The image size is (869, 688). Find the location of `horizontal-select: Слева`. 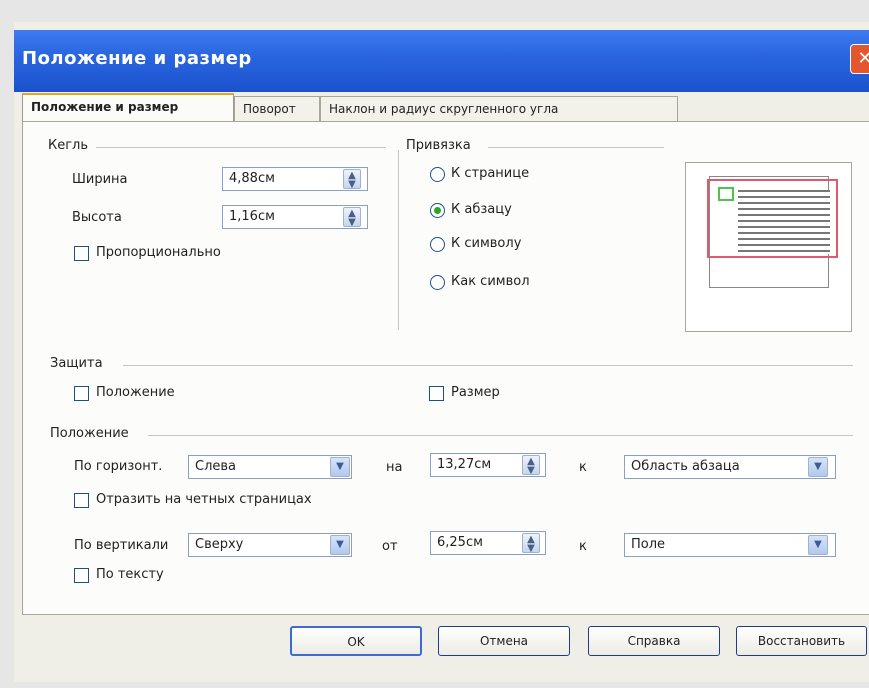

horizontal-select: Слева is located at coordinates (270, 467).